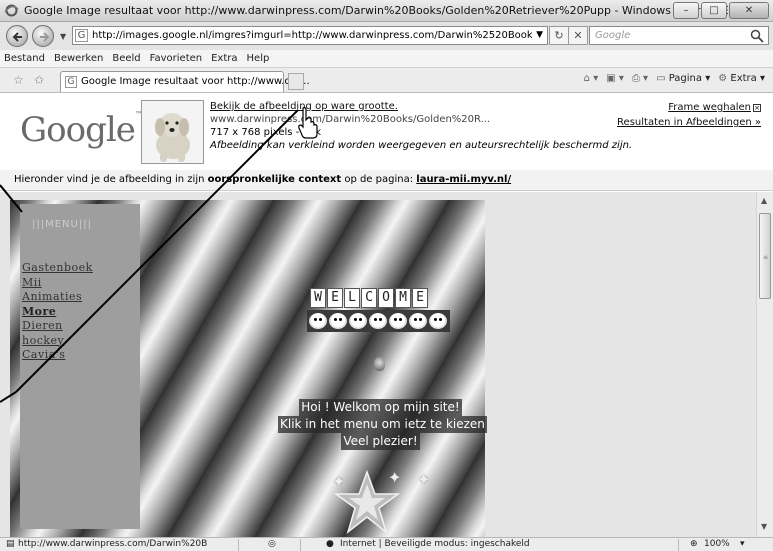 The image size is (773, 551). Describe the element at coordinates (757, 108) in the screenshot. I see `close-frame-icon: ×` at that location.